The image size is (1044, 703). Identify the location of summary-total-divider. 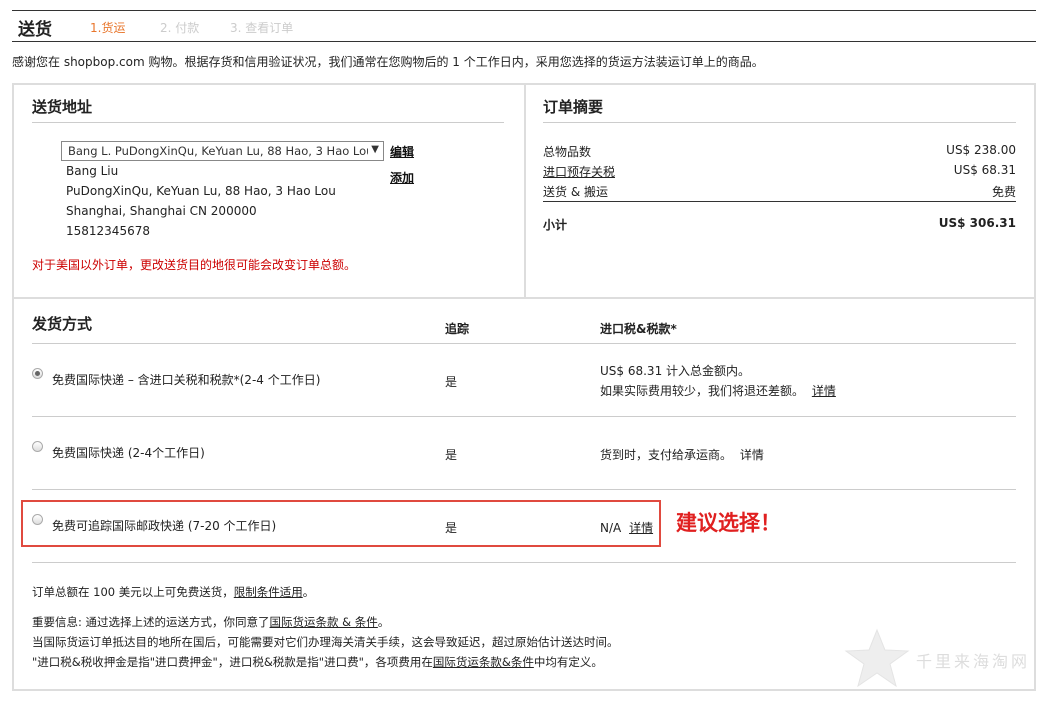
(779, 201).